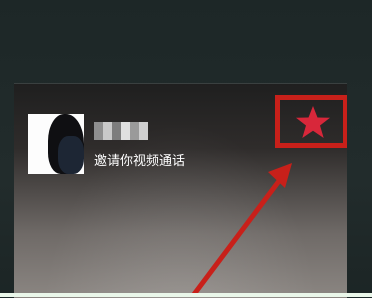 The image size is (372, 298). Describe the element at coordinates (121, 131) in the screenshot. I see `caller-name-blurred` at that location.